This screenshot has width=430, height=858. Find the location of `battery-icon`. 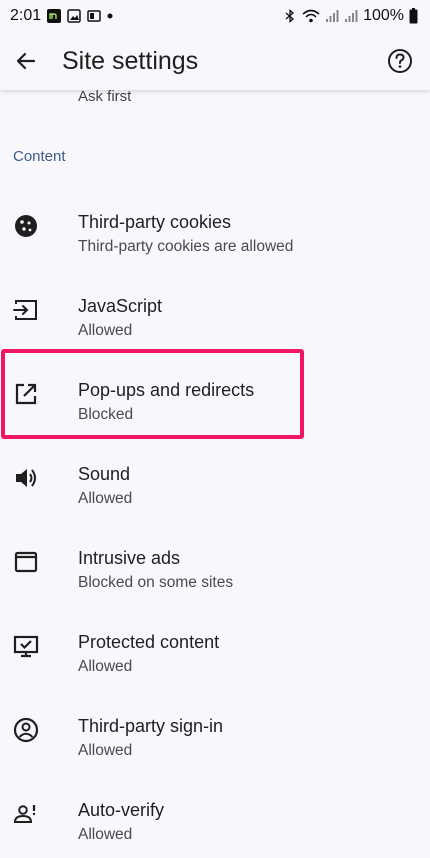

battery-icon is located at coordinates (413, 16).